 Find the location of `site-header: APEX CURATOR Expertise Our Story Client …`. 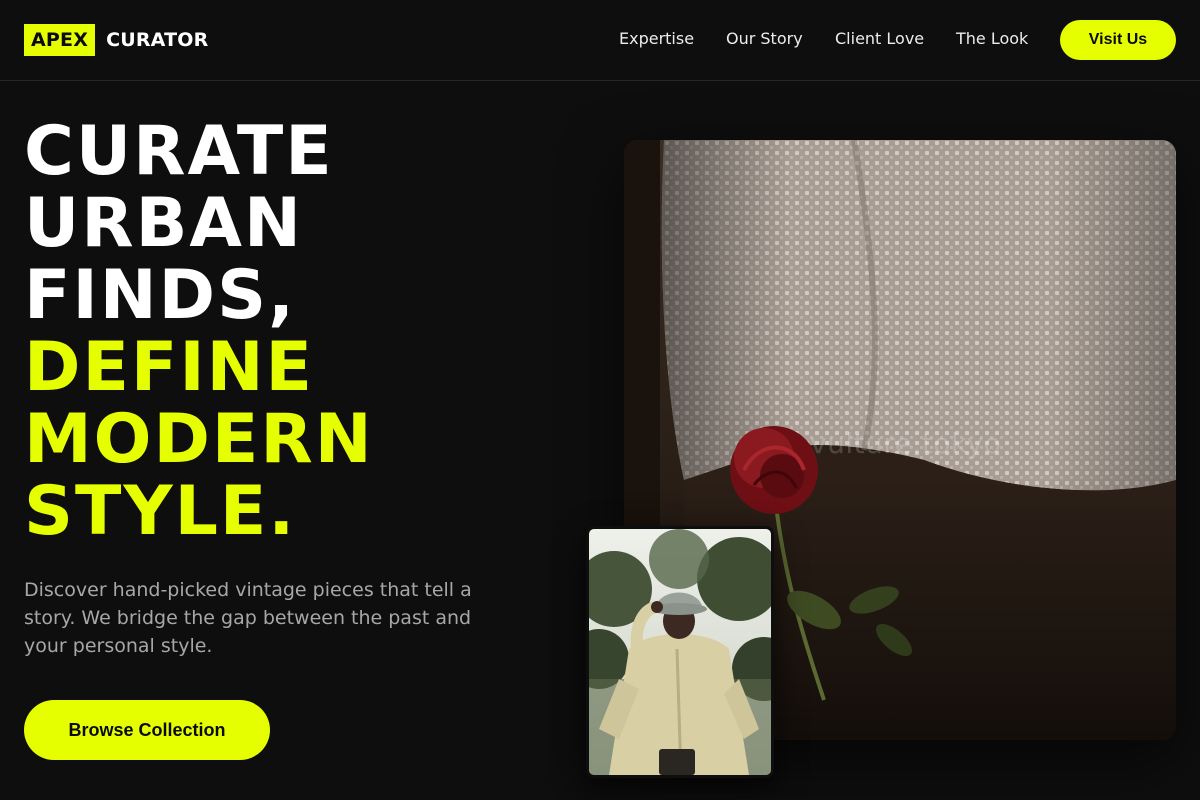

site-header: APEX CURATOR Expertise Our Story Client … is located at coordinates (600, 40).